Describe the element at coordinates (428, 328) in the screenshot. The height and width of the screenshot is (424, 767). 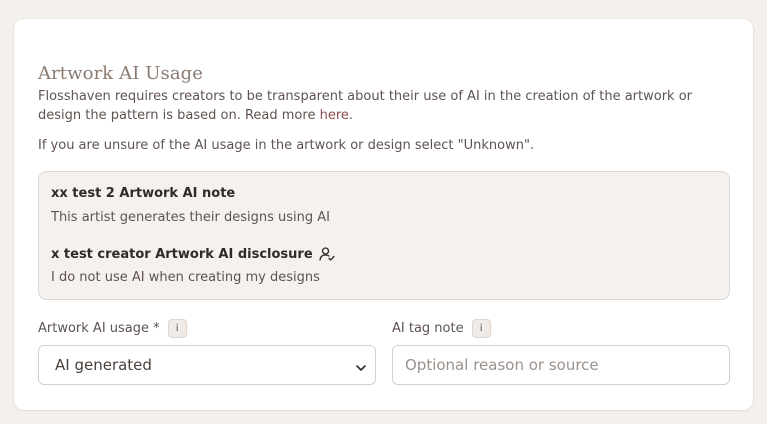
I see `tag-note-label: AI tag note` at that location.